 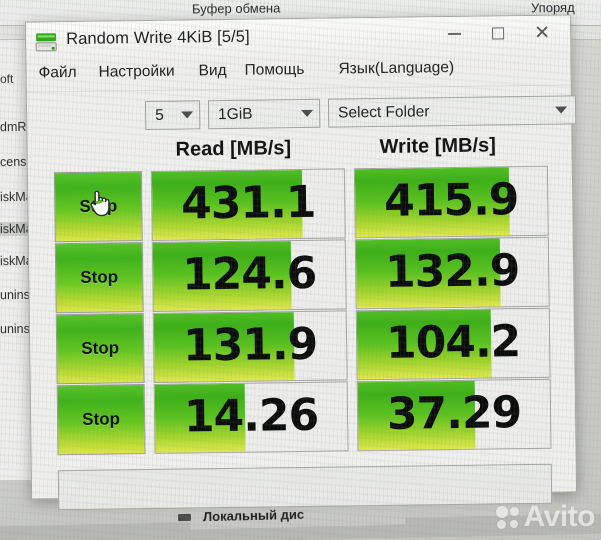 I want to click on close-icon: ✕, so click(x=542, y=33).